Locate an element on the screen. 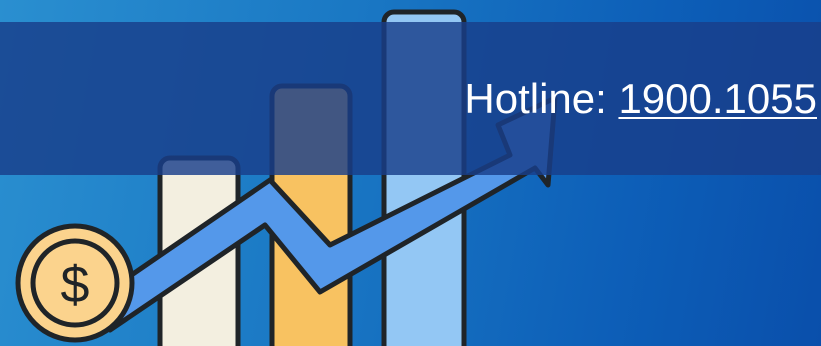 The height and width of the screenshot is (346, 821). hotline-number-link: 1900.1055 is located at coordinates (717, 98).